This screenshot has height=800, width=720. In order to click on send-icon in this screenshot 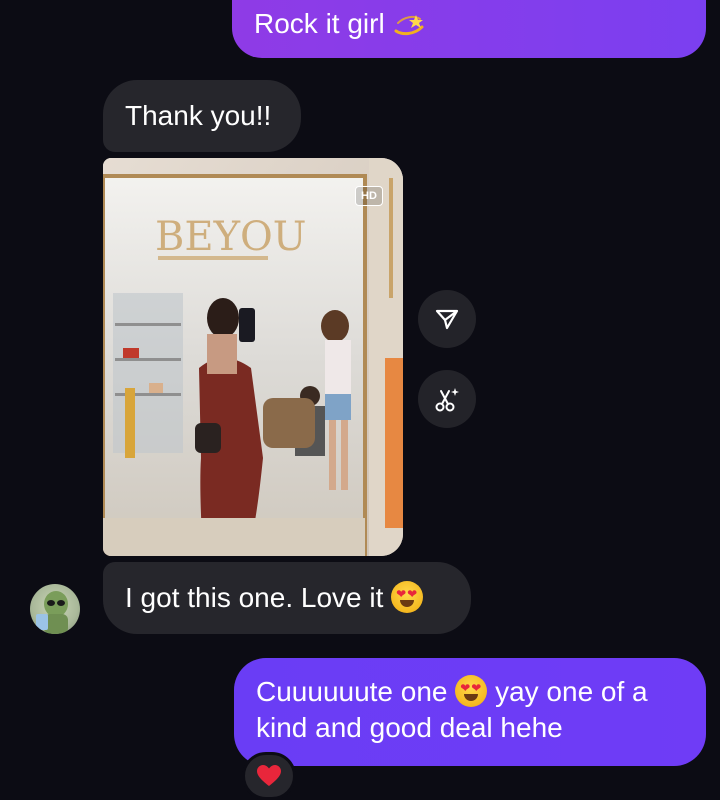, I will do `click(447, 319)`.